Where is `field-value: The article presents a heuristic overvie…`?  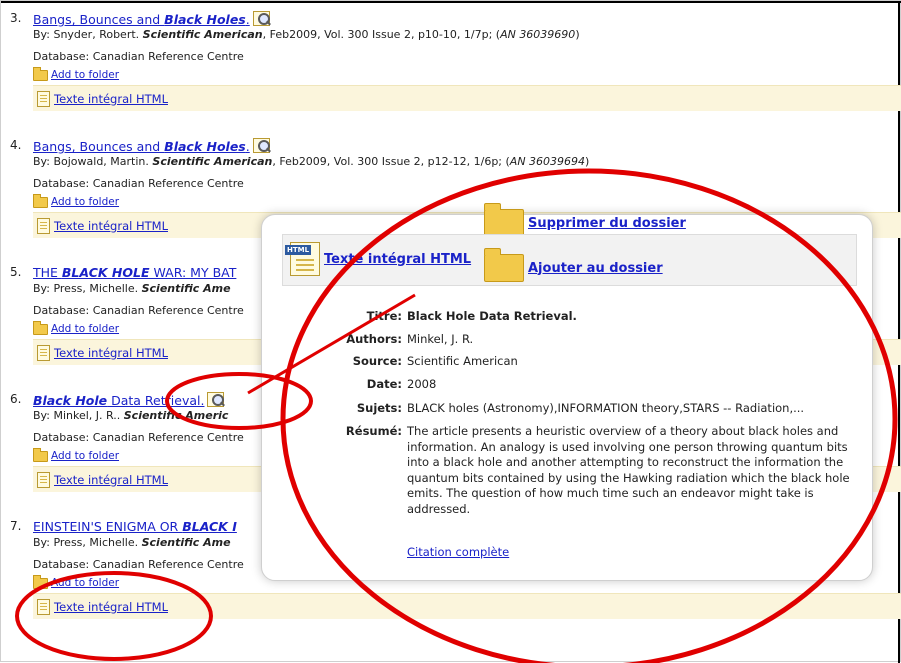 field-value: The article presents a heuristic overvie… is located at coordinates (628, 470).